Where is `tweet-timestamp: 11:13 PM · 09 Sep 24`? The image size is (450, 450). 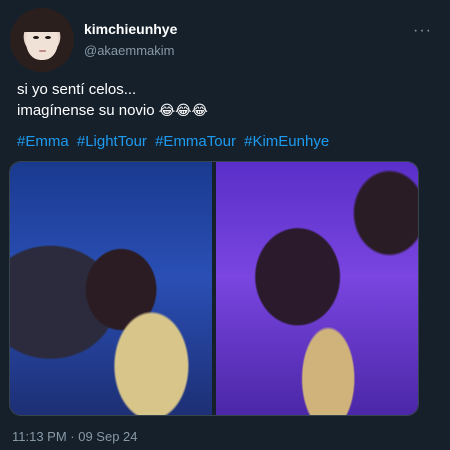
tweet-timestamp: 11:13 PM · 09 Sep 24 is located at coordinates (75, 436).